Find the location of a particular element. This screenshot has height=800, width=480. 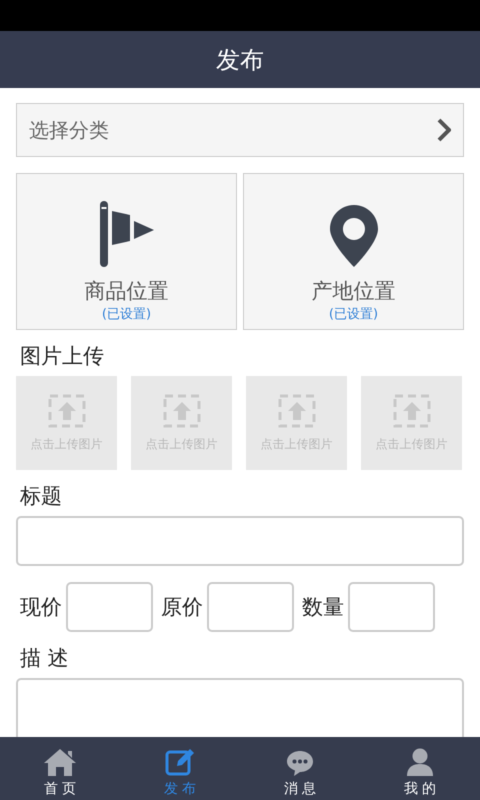

card-label: 商品位置 is located at coordinates (126, 291).